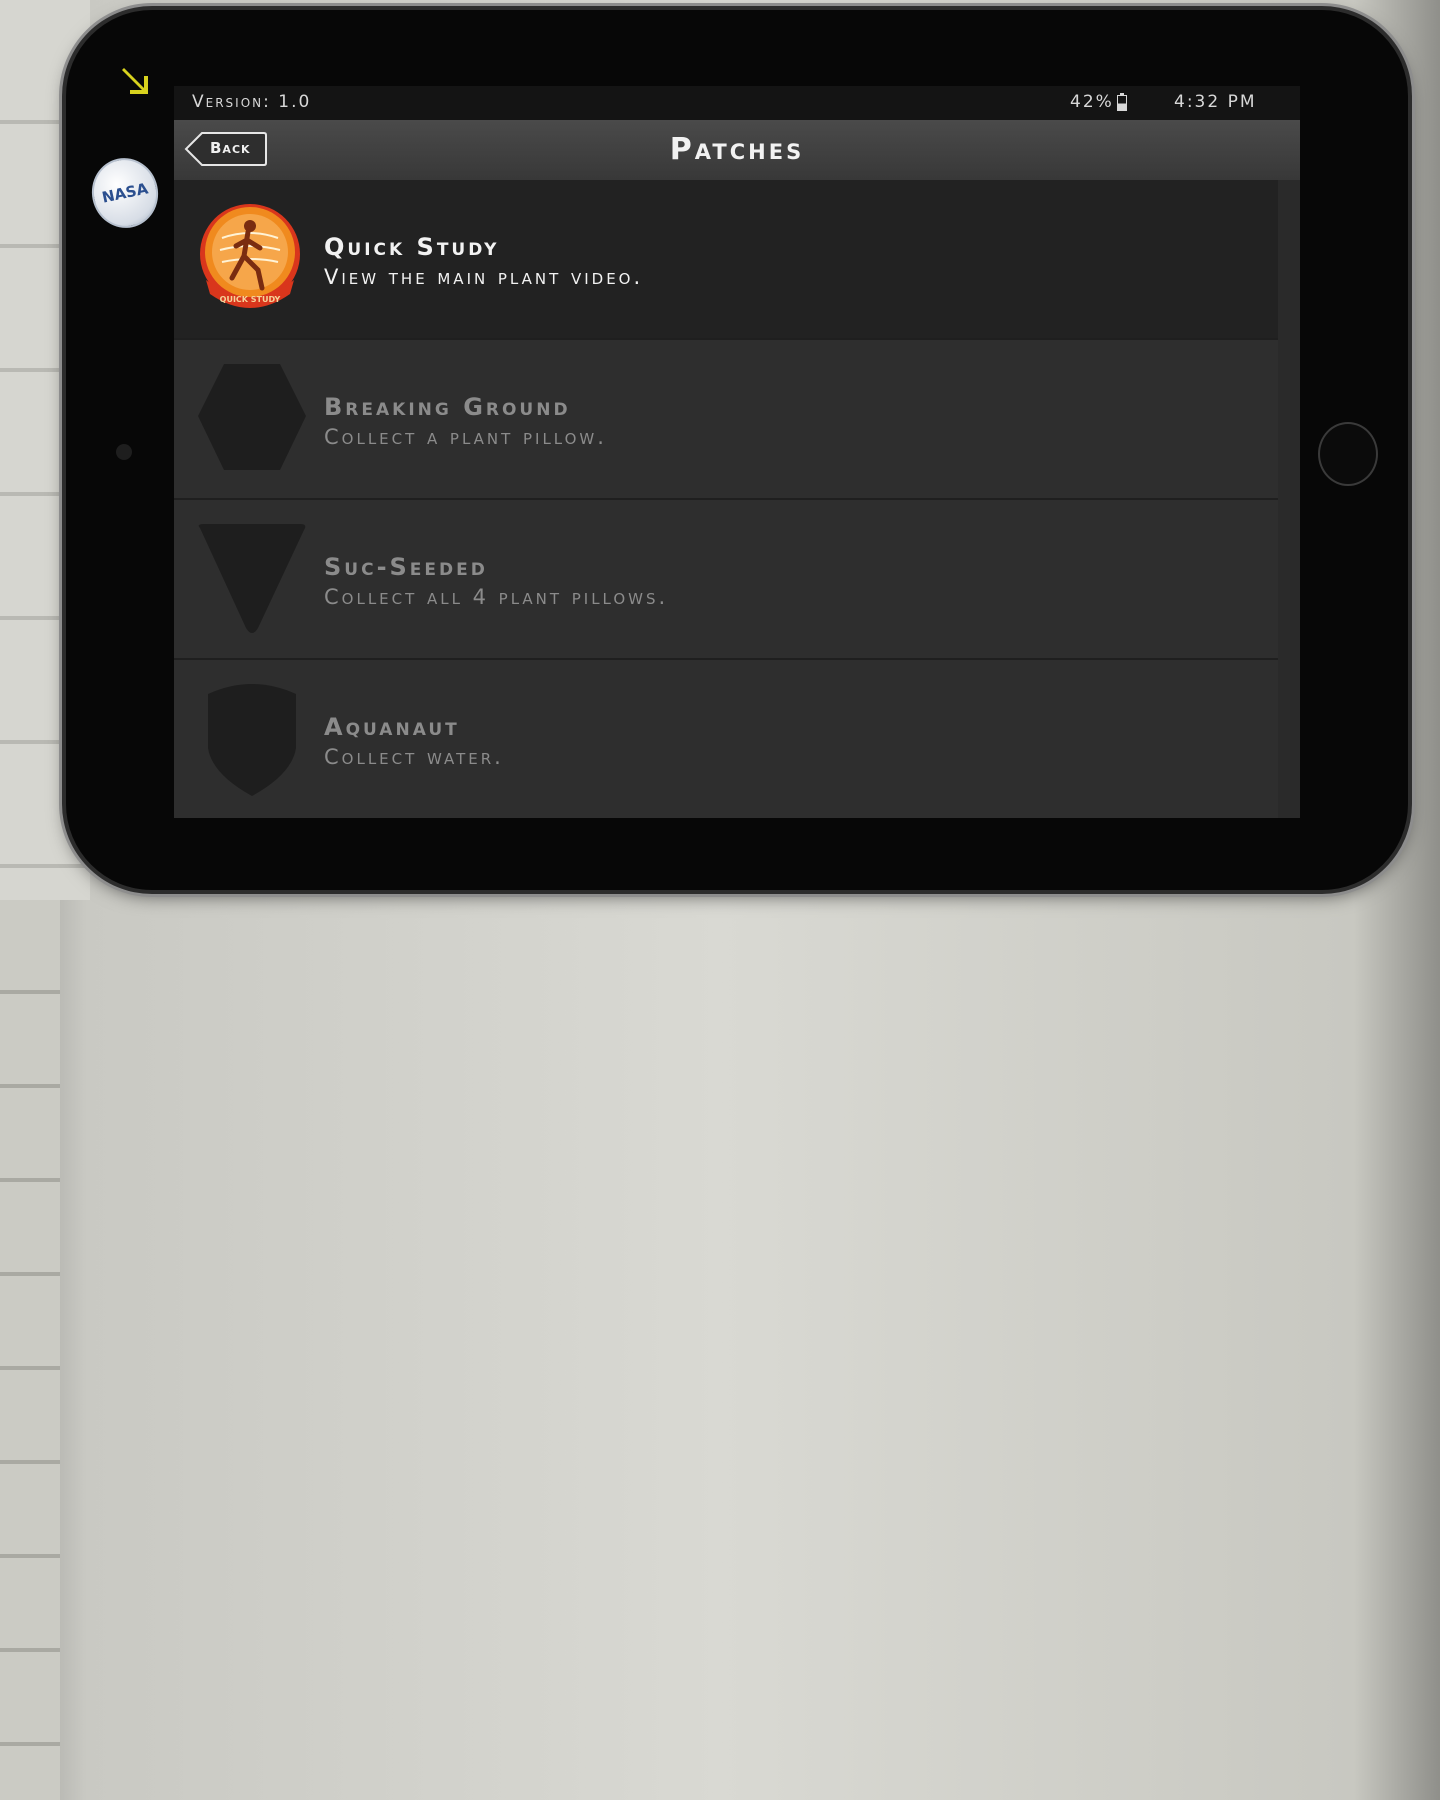  I want to click on patch-row-aquanaut: Aquanaut Collect water., so click(726, 739).